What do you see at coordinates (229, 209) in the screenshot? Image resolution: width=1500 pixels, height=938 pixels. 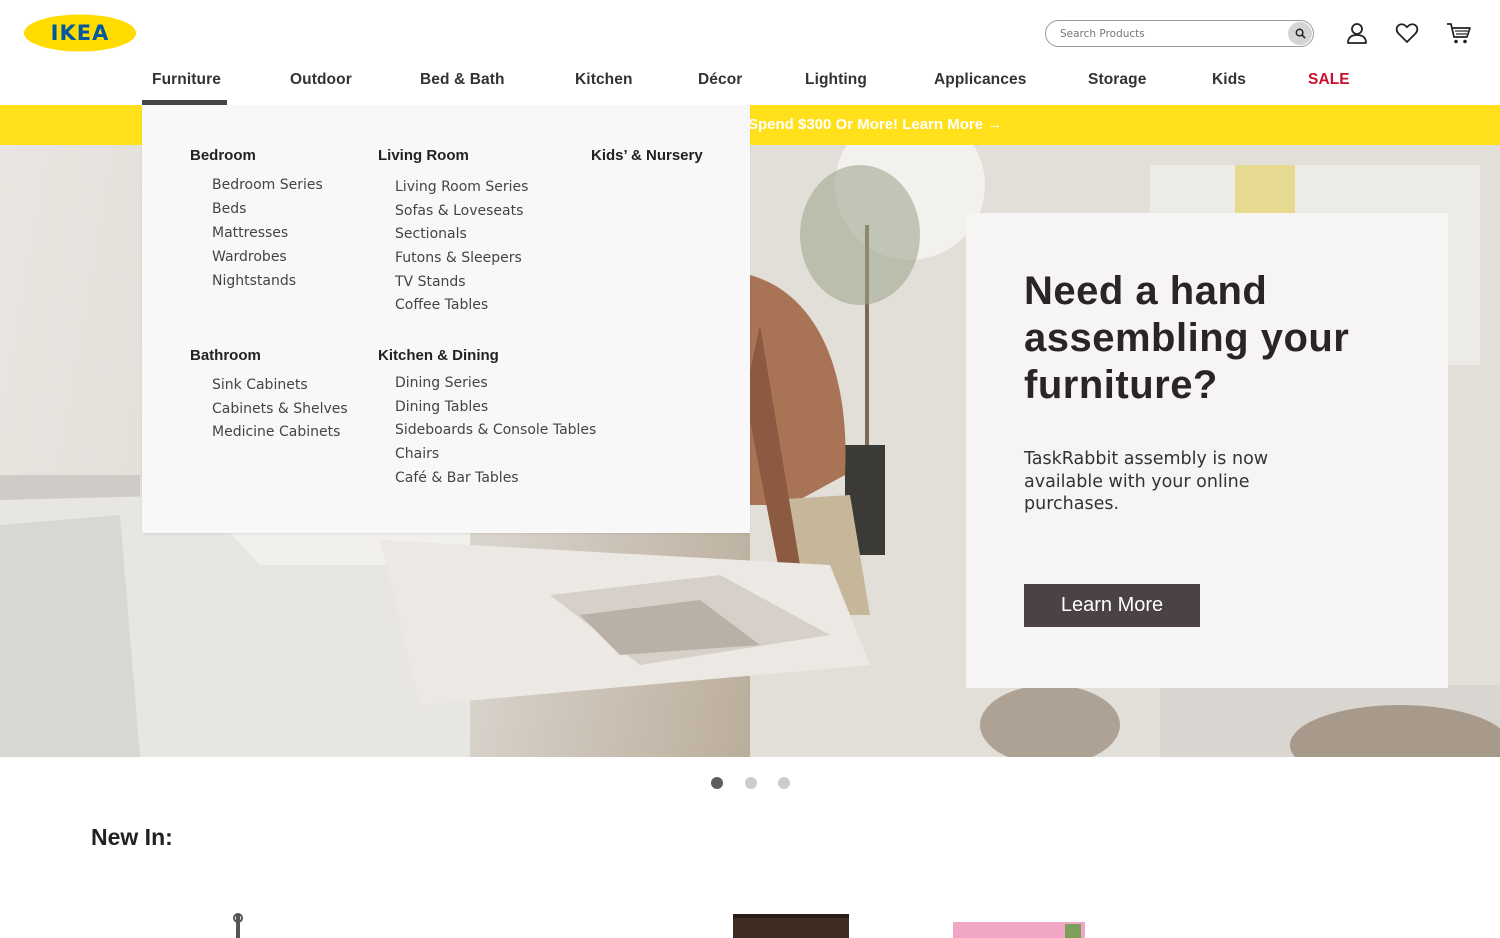 I see `mega-link: Beds` at bounding box center [229, 209].